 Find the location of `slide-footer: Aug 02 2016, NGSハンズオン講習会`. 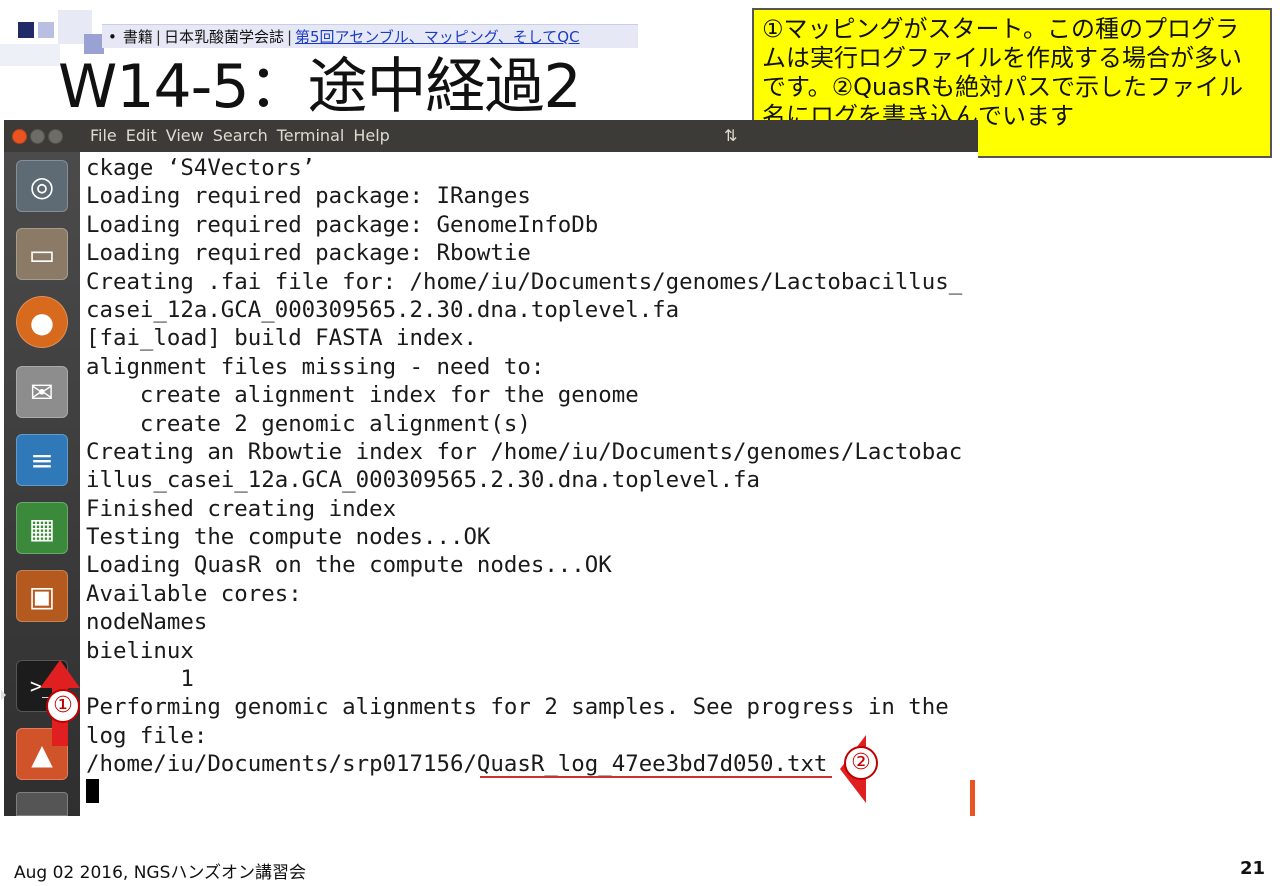

slide-footer: Aug 02 2016, NGSハンズオン講習会 is located at coordinates (160, 873).